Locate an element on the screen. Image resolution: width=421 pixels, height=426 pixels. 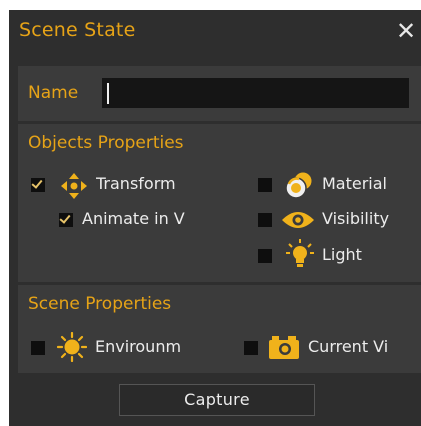
objects-properties-title: Objects Properties is located at coordinates (106, 143).